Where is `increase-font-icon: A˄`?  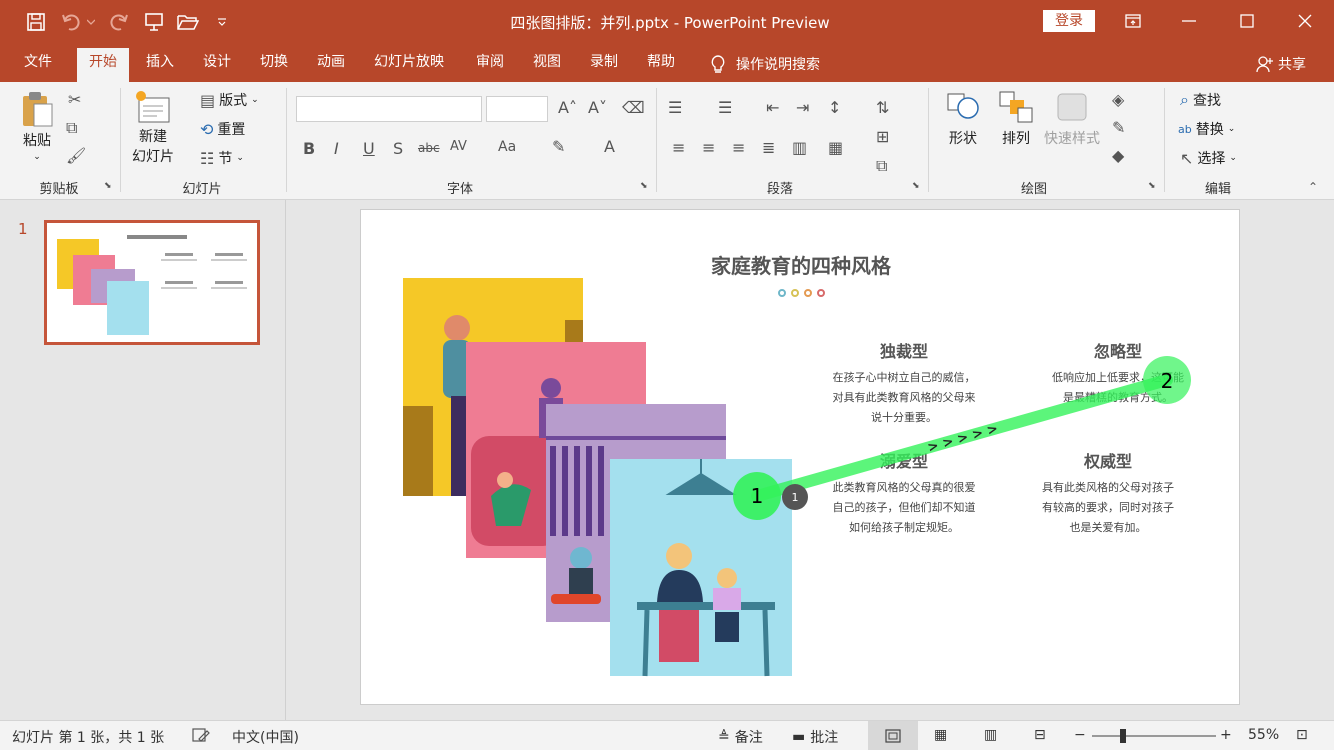
increase-font-icon: A˄ is located at coordinates (567, 107).